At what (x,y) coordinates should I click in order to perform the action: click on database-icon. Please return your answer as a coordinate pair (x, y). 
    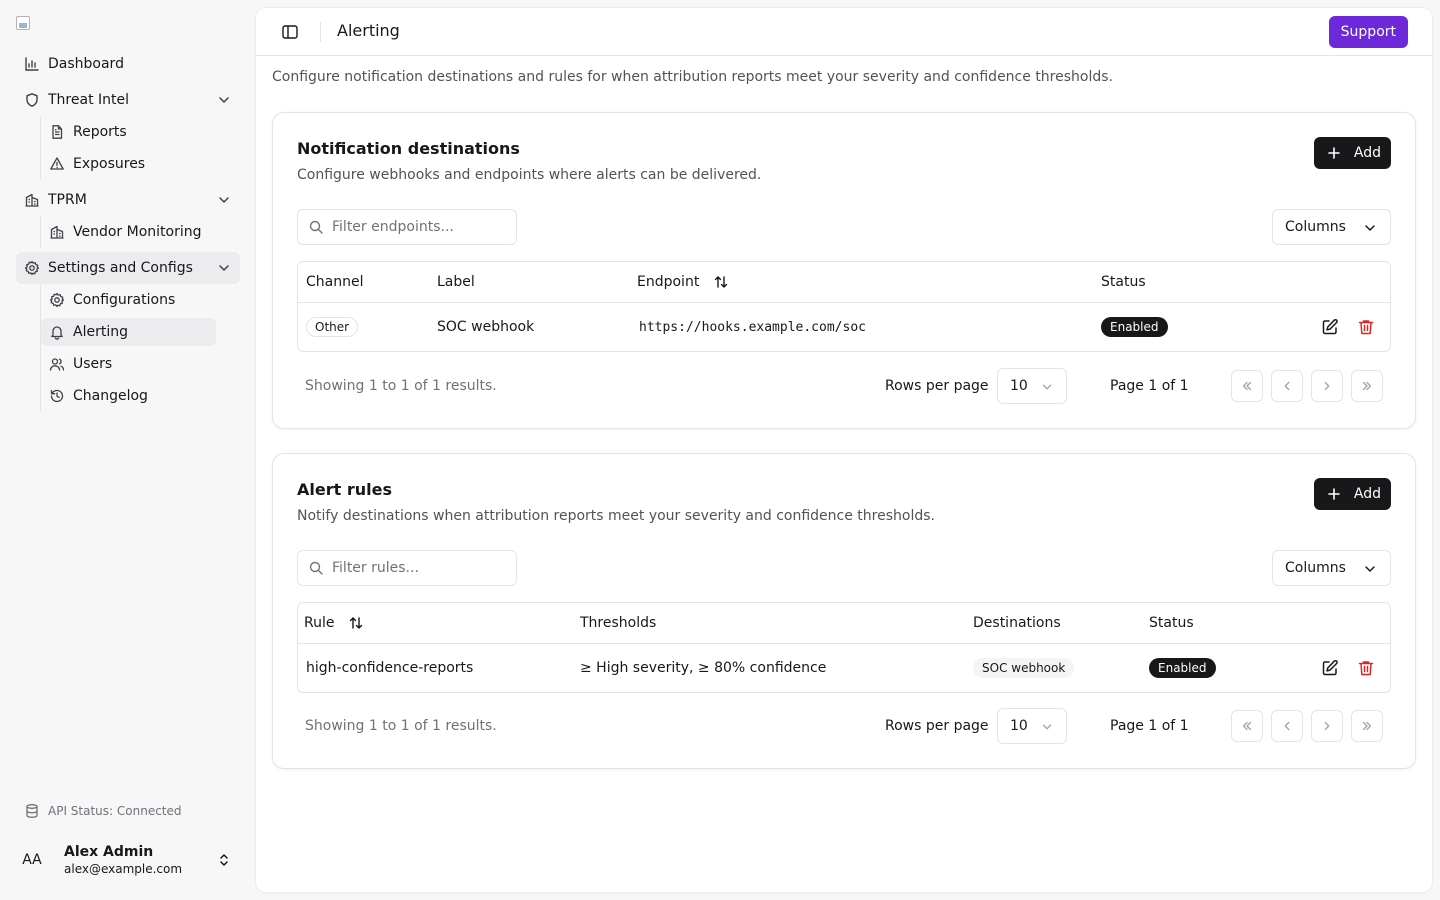
    Looking at the image, I should click on (32, 811).